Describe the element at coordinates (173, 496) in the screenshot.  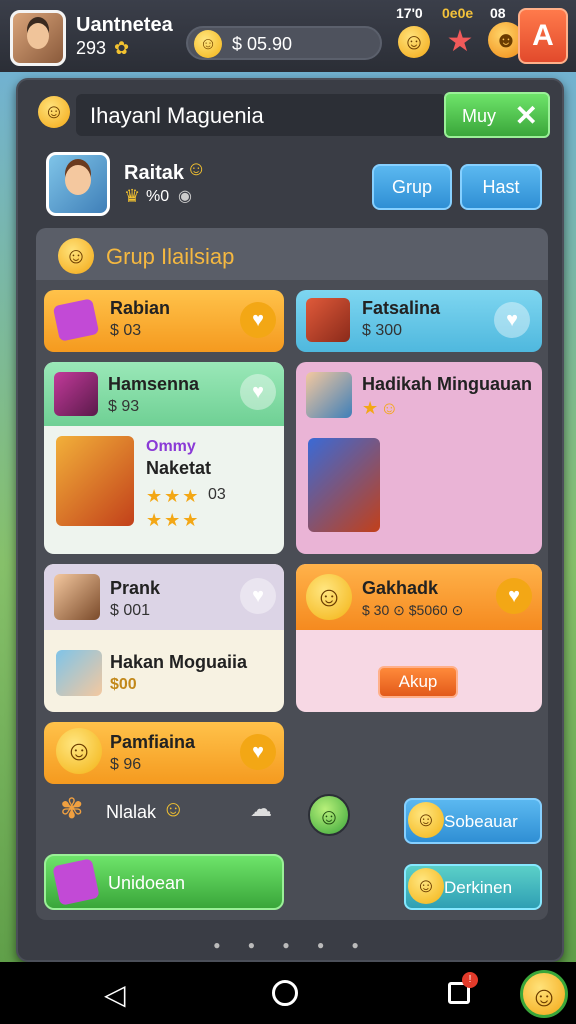
I see `rating-stars: ★★★` at that location.